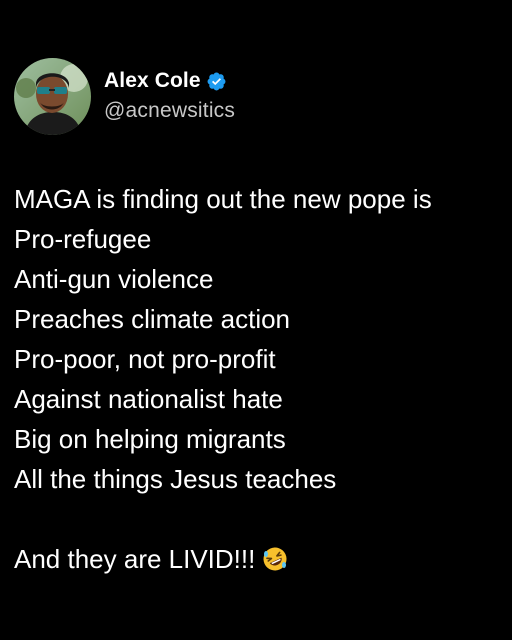 The width and height of the screenshot is (512, 640). Describe the element at coordinates (114, 279) in the screenshot. I see `post-line: Anti-gun violence` at that location.